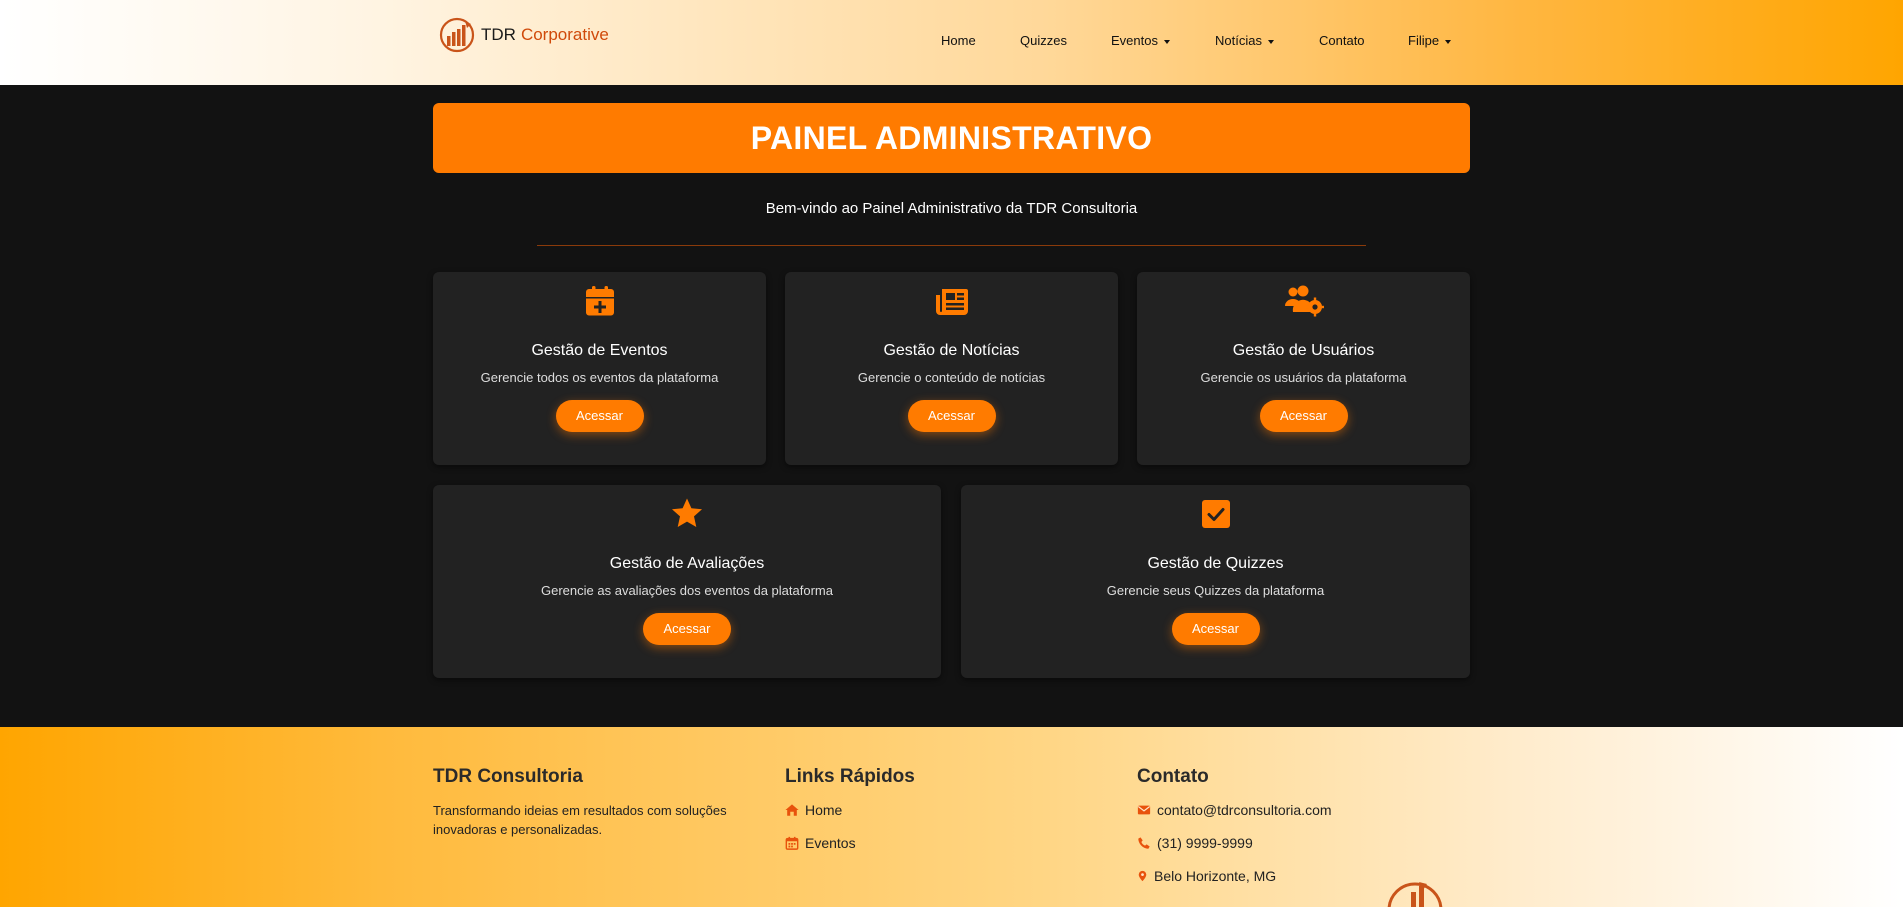 Image resolution: width=1903 pixels, height=907 pixels. Describe the element at coordinates (951, 350) in the screenshot. I see `card-title: Gestão de Notícias` at that location.